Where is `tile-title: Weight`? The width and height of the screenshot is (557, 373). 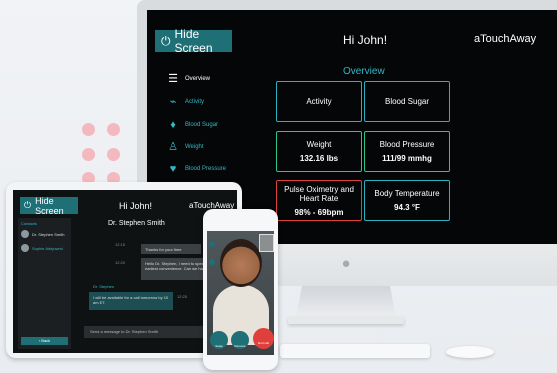
tile-title: Weight is located at coordinates (319, 144).